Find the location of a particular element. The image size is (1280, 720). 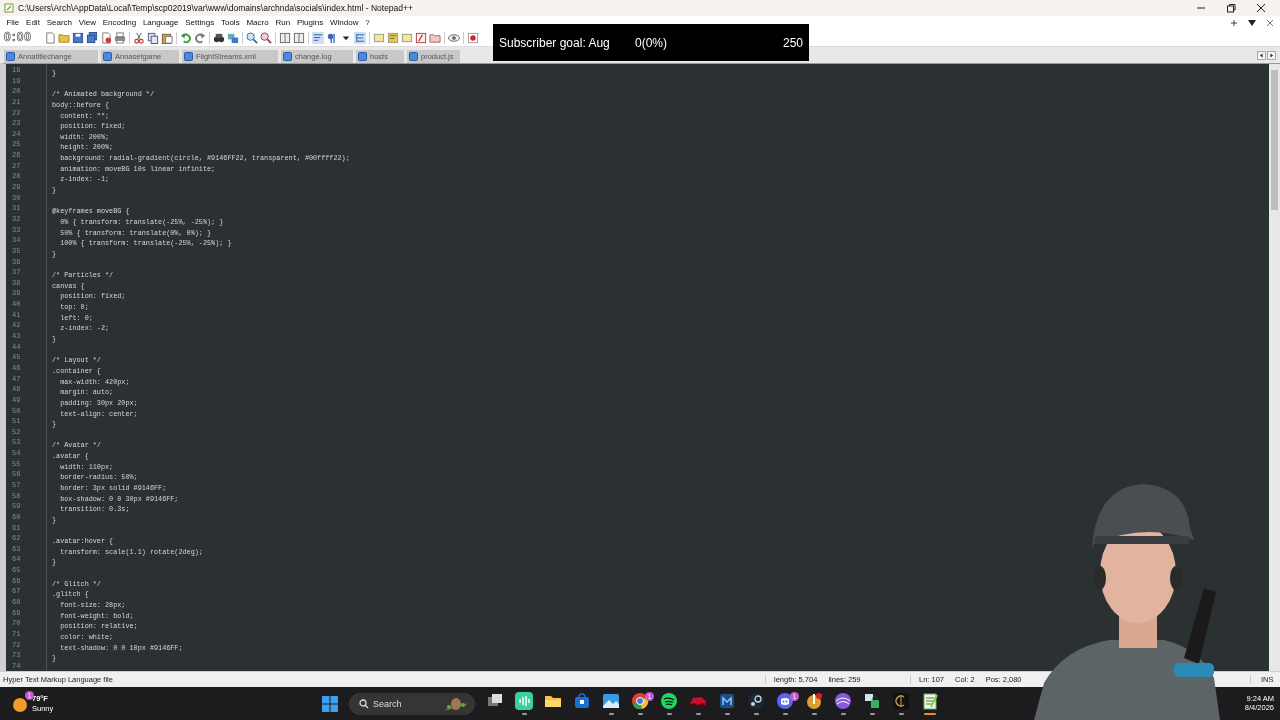

menu-item: Run is located at coordinates (283, 22).